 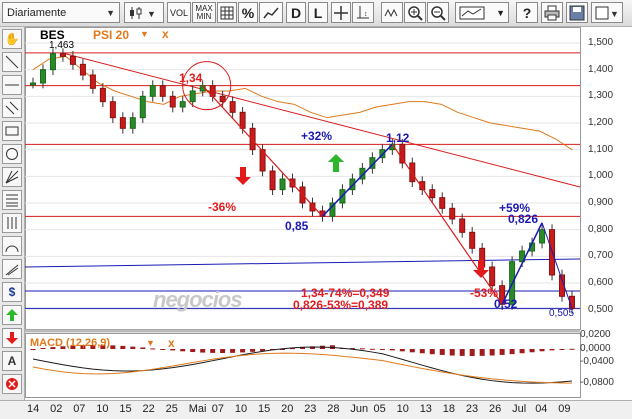 What do you see at coordinates (519, 409) in the screenshot?
I see `x-tick-label: Jul` at bounding box center [519, 409].